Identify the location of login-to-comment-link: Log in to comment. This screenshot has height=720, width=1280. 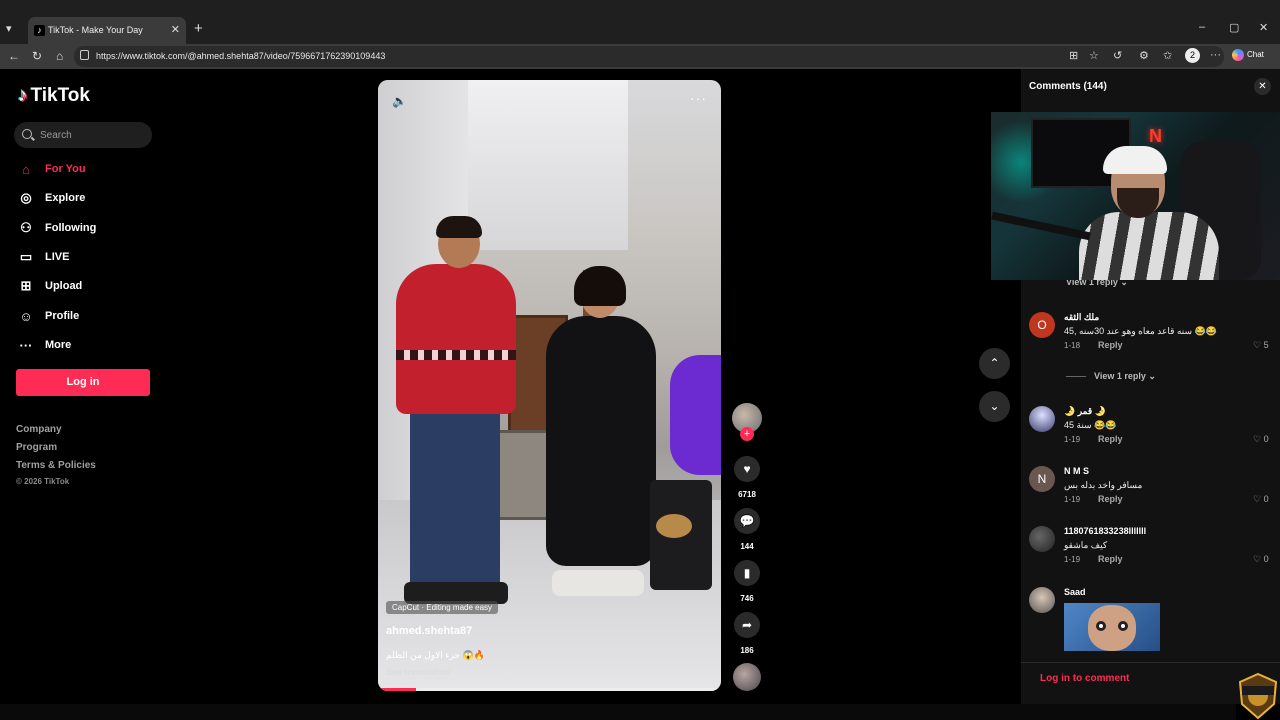
(1084, 678).